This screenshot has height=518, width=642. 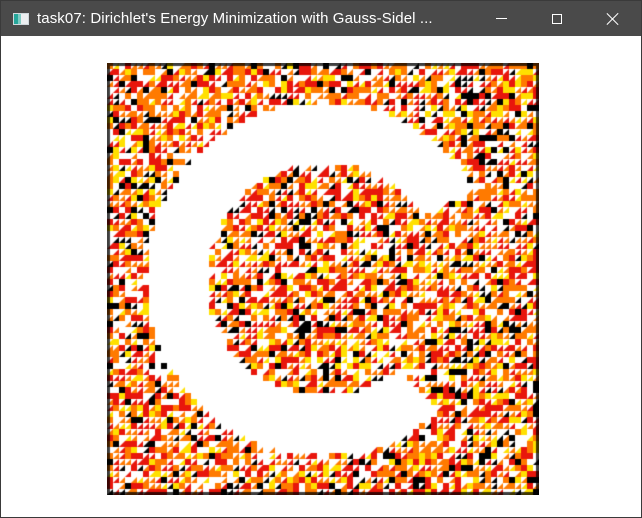 I want to click on minimize-button, so click(x=501, y=18).